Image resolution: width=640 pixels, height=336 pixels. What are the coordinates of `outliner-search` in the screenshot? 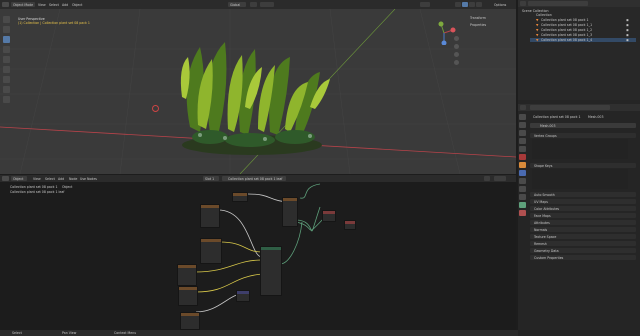 It's located at (558, 3).